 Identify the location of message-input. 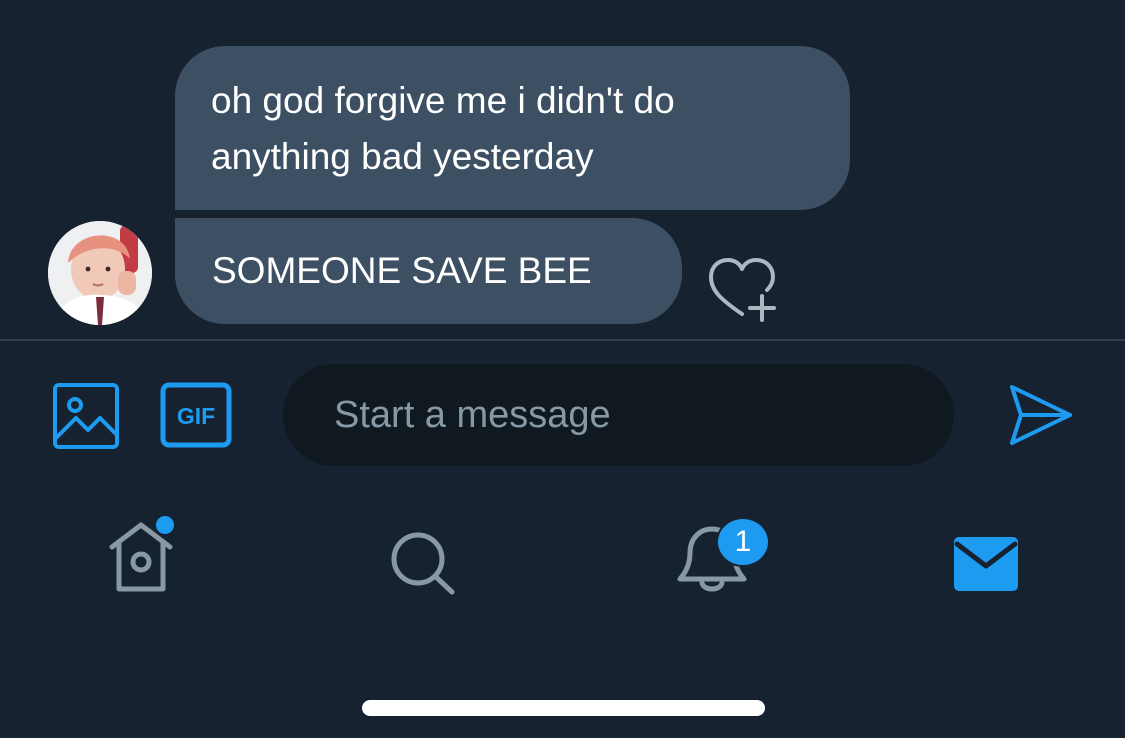
(618, 415).